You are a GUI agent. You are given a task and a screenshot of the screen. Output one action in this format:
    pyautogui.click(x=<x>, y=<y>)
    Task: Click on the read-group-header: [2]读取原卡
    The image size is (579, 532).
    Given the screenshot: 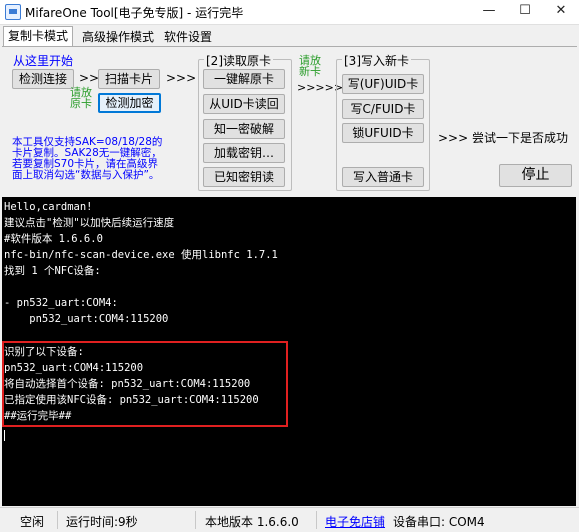 What is the action you would take?
    pyautogui.click(x=238, y=60)
    